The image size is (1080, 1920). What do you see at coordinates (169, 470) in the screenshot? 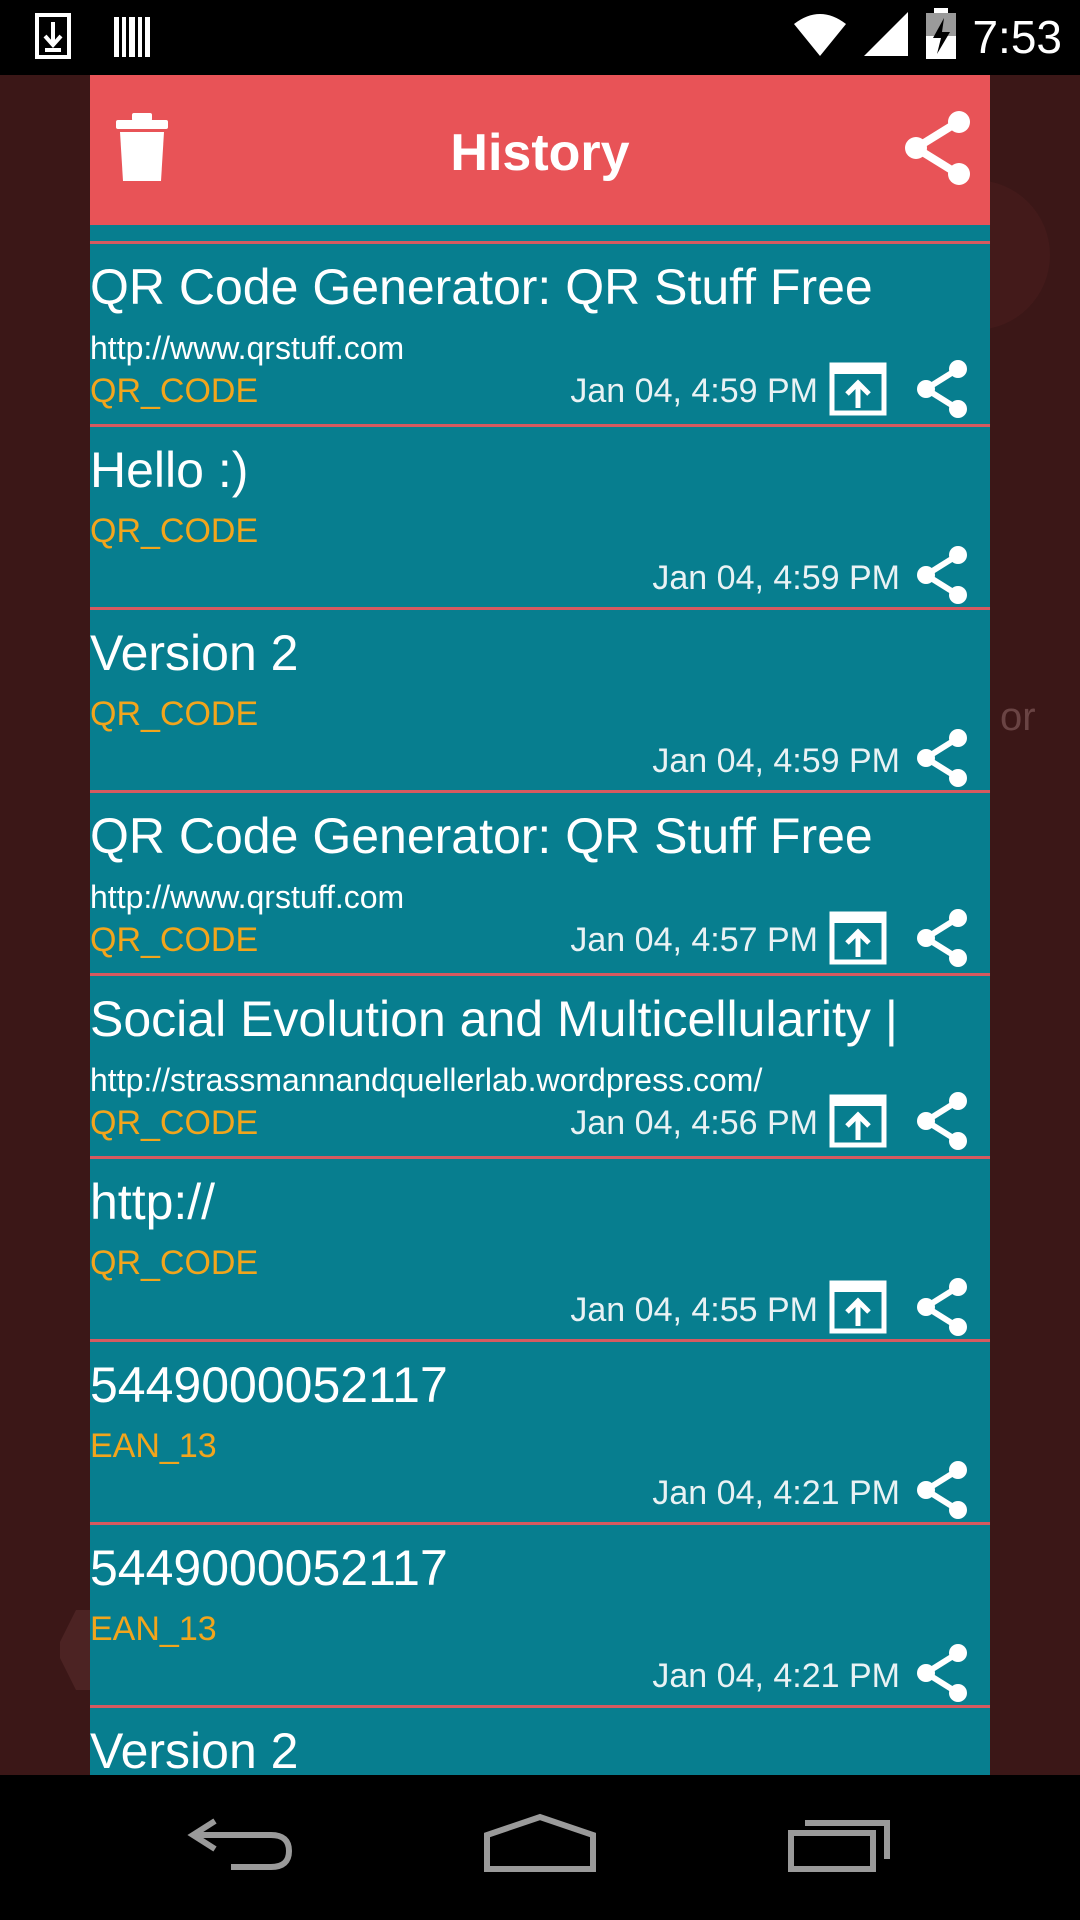
I see `item-title: Hello :)` at bounding box center [169, 470].